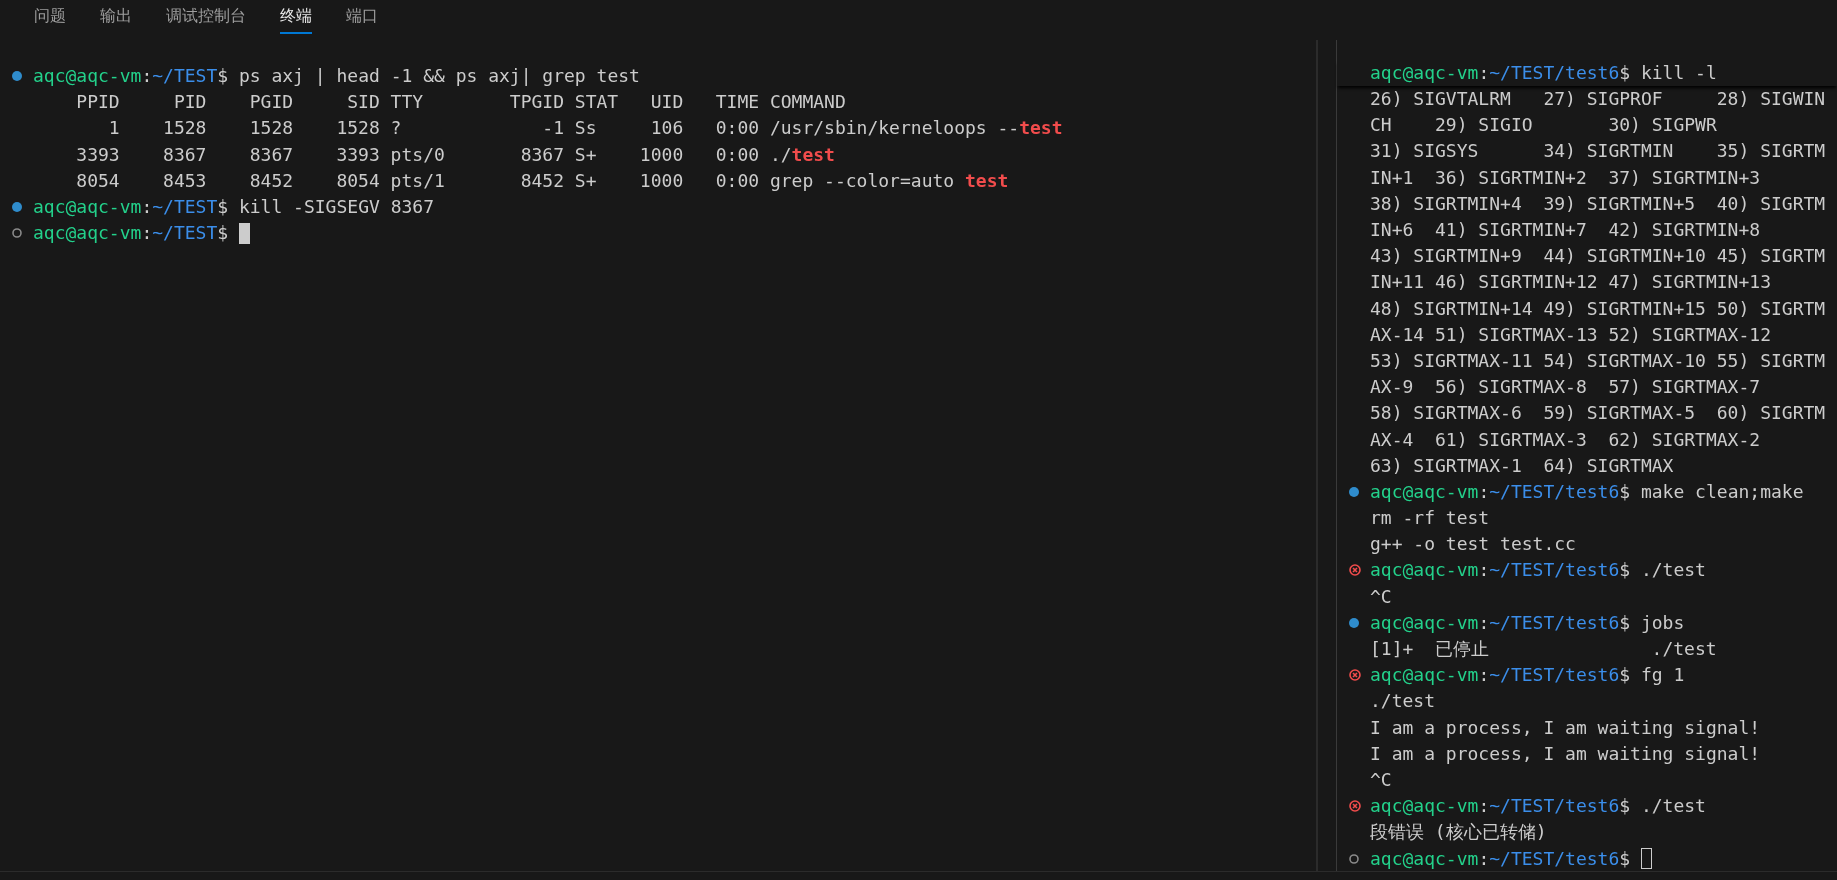  What do you see at coordinates (50, 17) in the screenshot?
I see `panel-tab: 问题` at bounding box center [50, 17].